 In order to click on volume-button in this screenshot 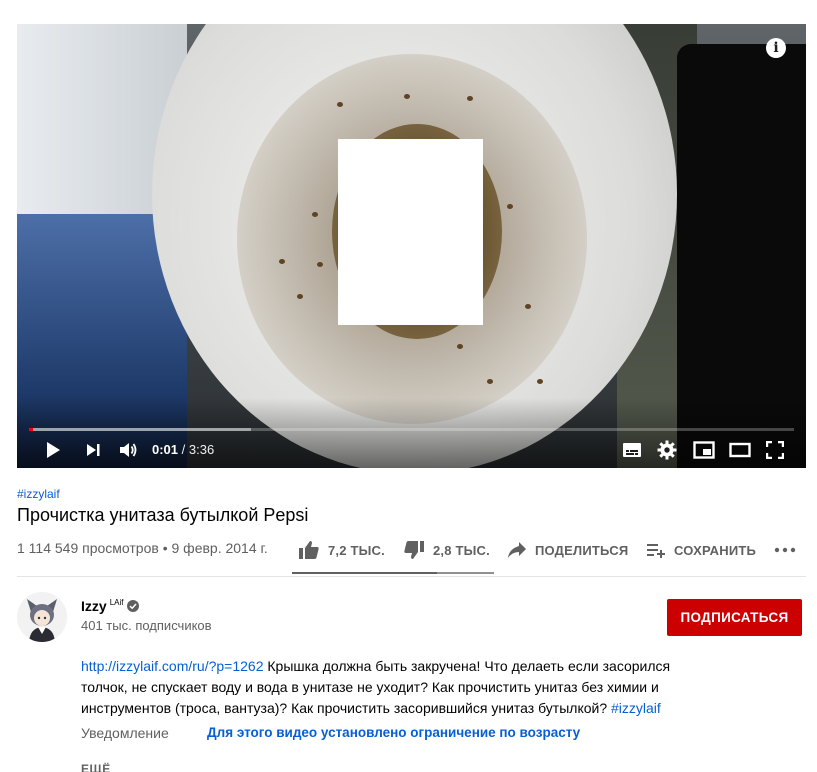, I will do `click(128, 450)`.